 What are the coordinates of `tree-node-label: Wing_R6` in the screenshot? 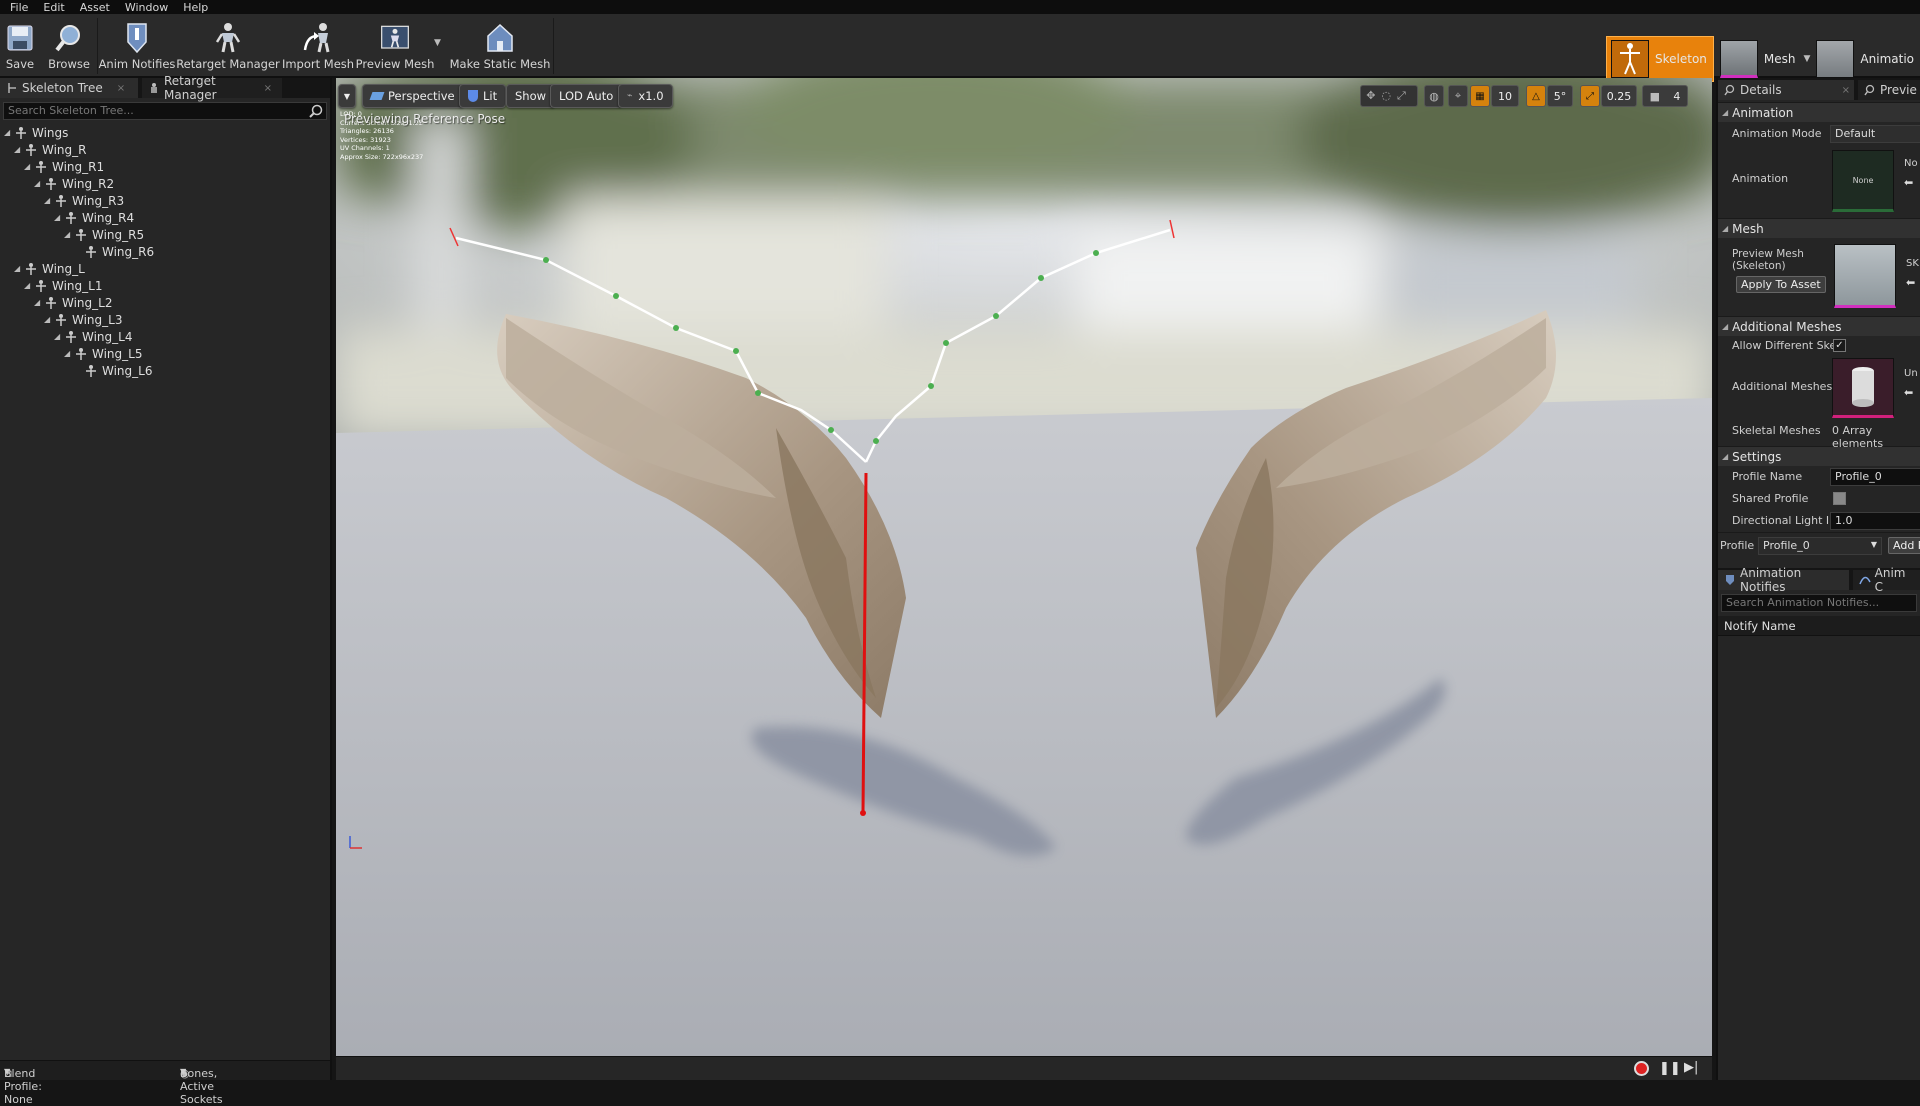 It's located at (128, 251).